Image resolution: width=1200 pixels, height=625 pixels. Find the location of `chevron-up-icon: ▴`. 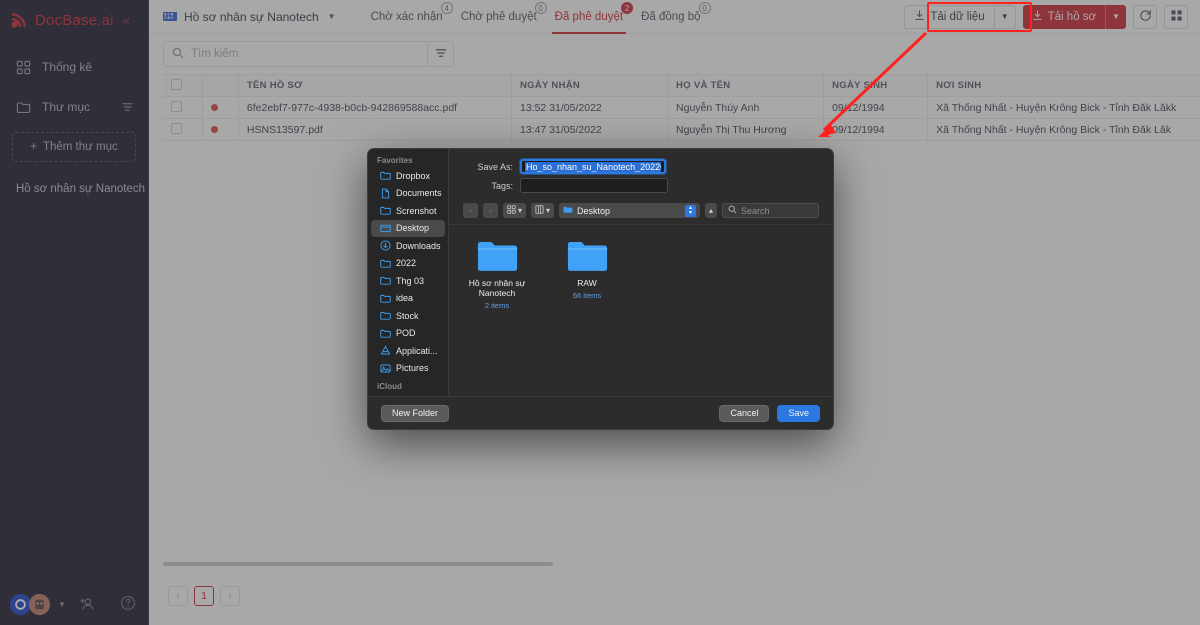

chevron-up-icon: ▴ is located at coordinates (710, 210).